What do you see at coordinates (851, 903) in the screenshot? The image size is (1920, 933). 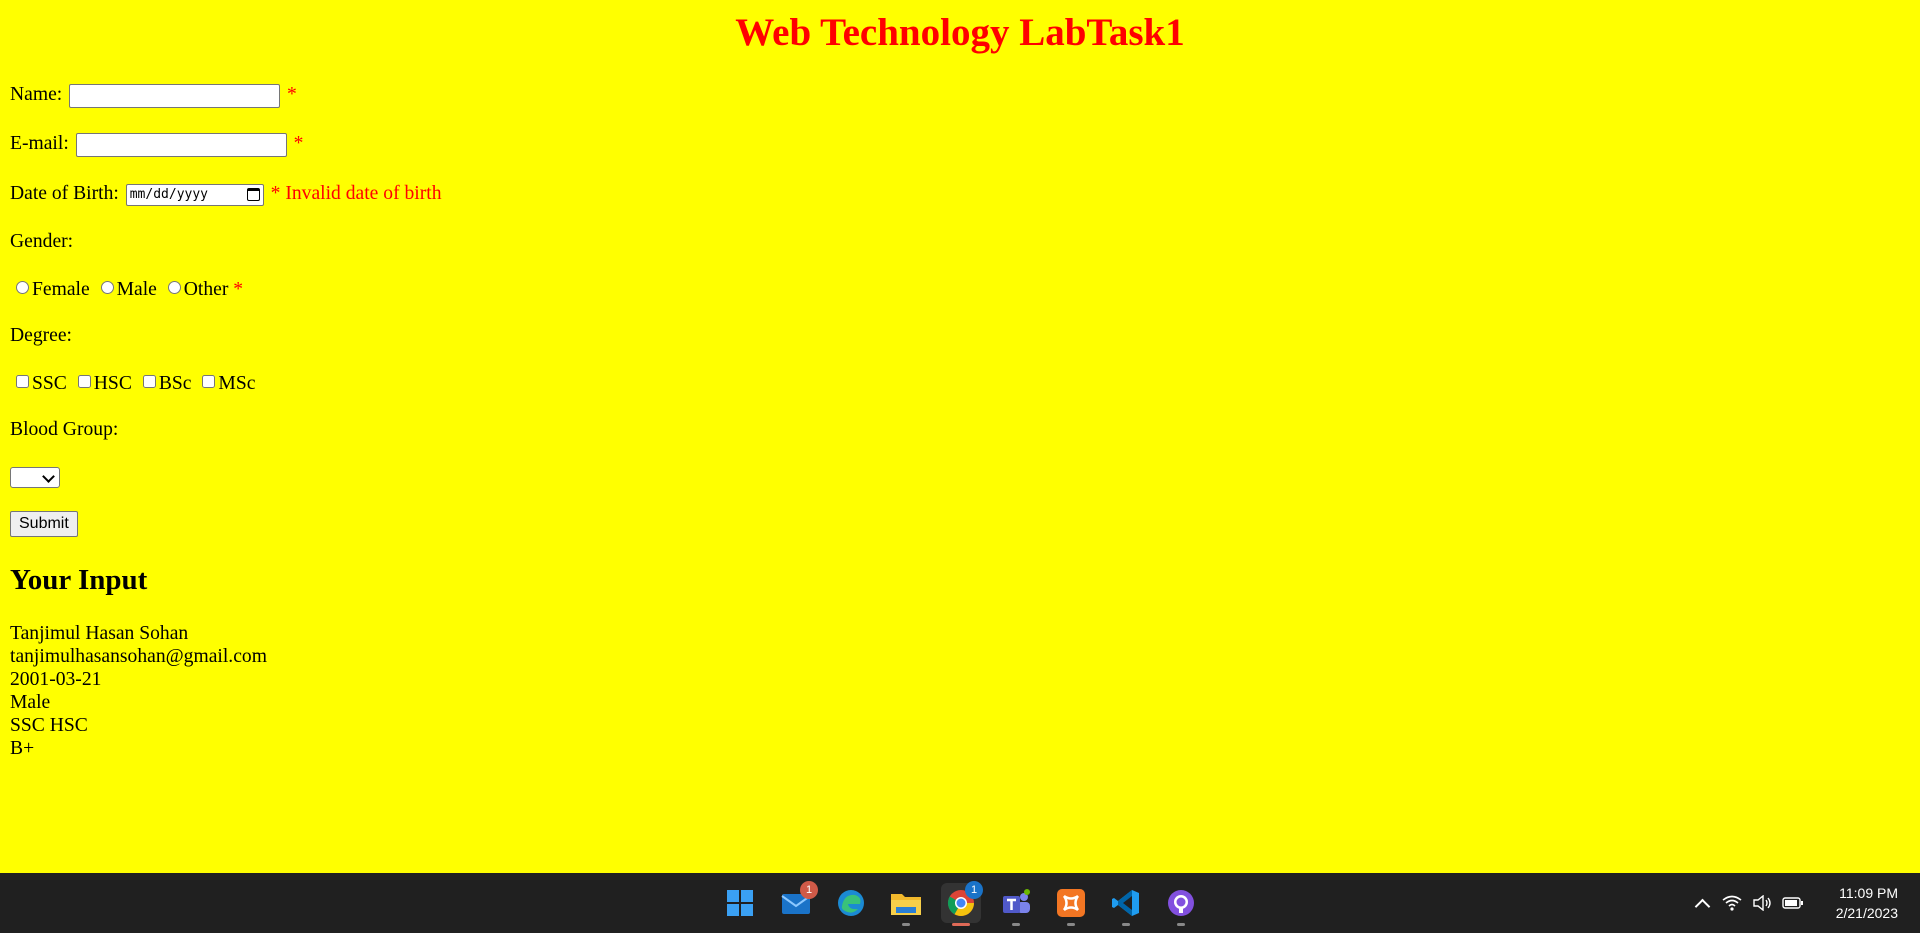 I see `edge-icon` at bounding box center [851, 903].